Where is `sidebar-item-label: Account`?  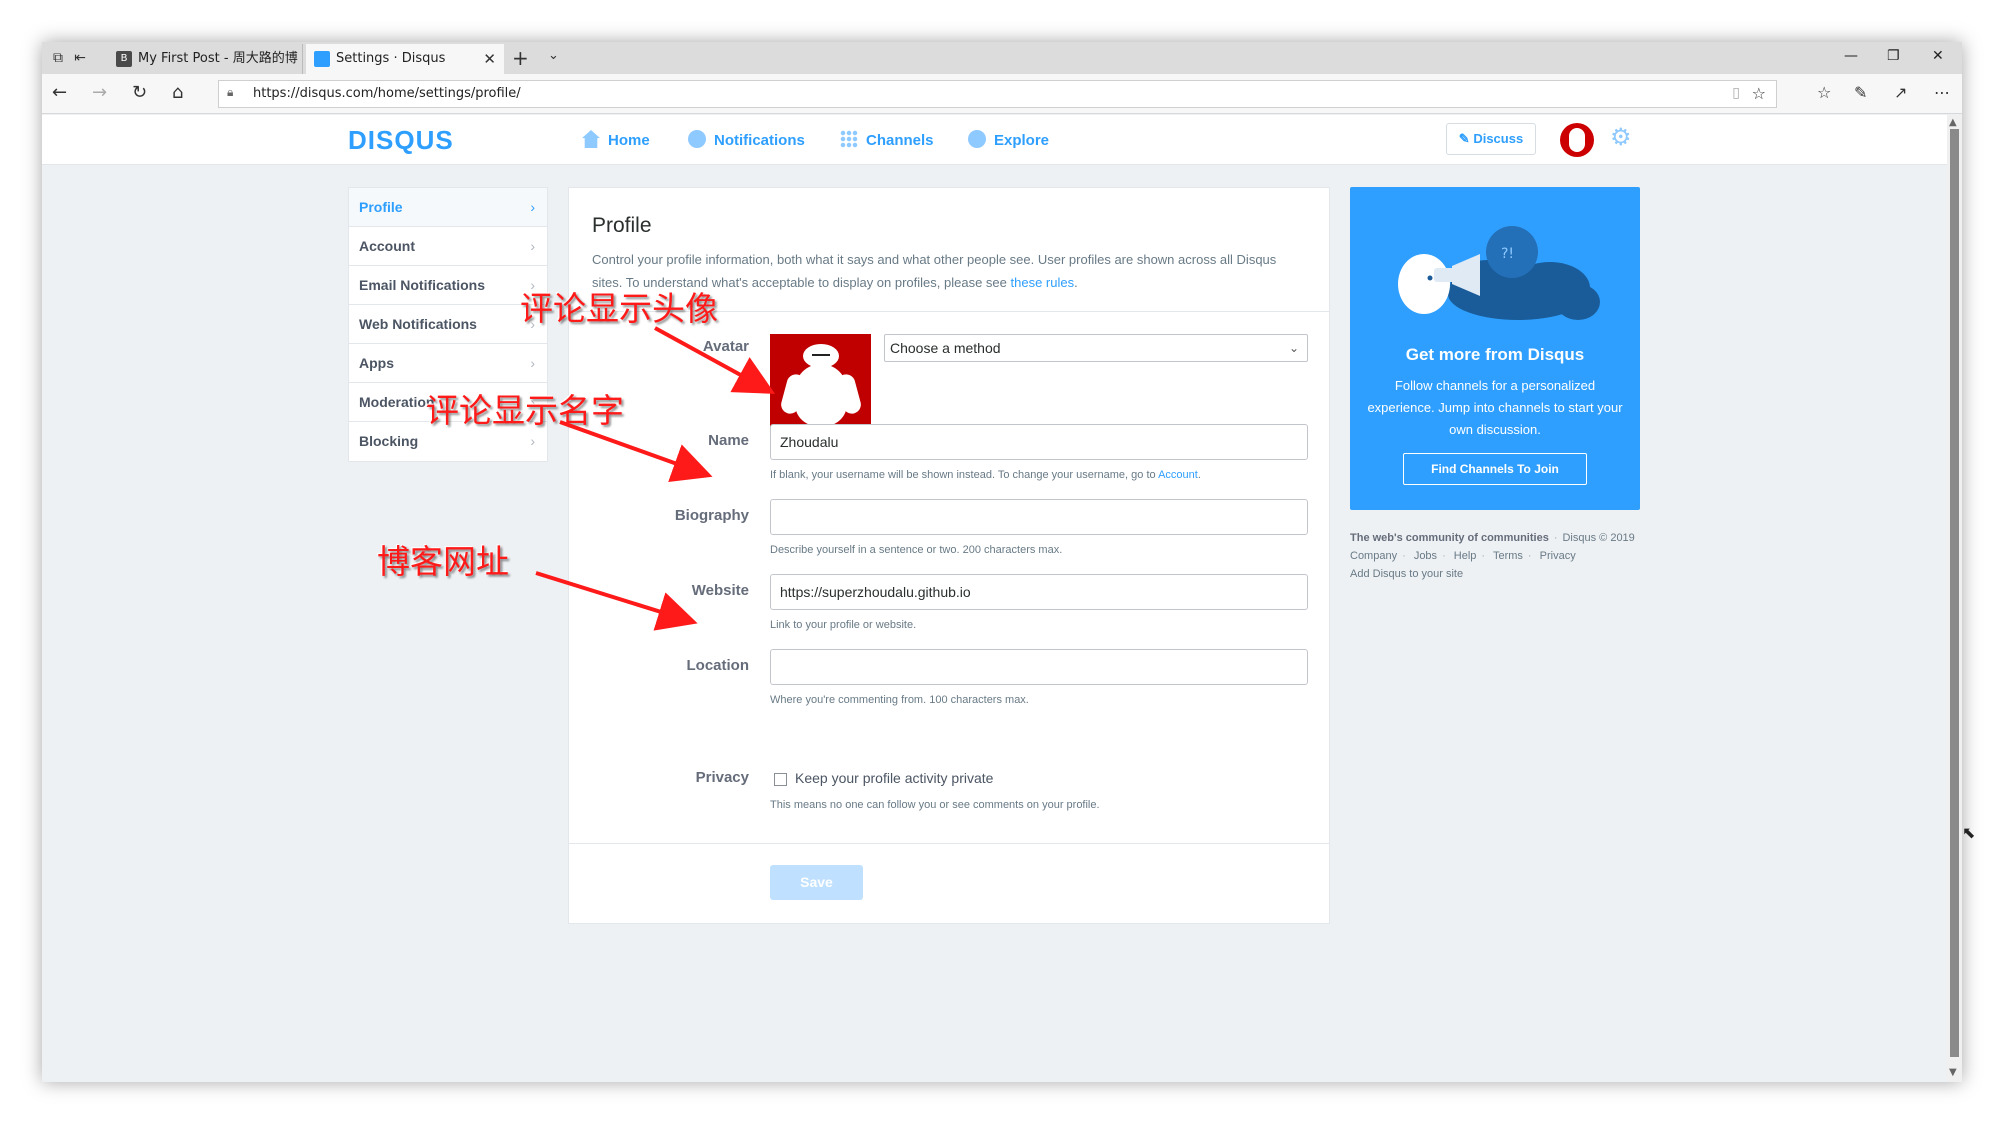
sidebar-item-label: Account is located at coordinates (387, 246).